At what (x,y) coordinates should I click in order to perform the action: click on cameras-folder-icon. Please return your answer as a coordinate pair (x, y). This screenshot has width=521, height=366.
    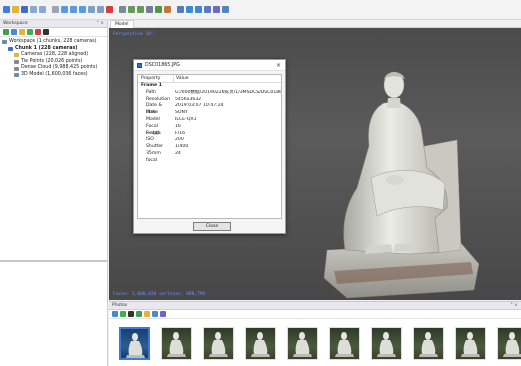
    Looking at the image, I should click on (16, 55).